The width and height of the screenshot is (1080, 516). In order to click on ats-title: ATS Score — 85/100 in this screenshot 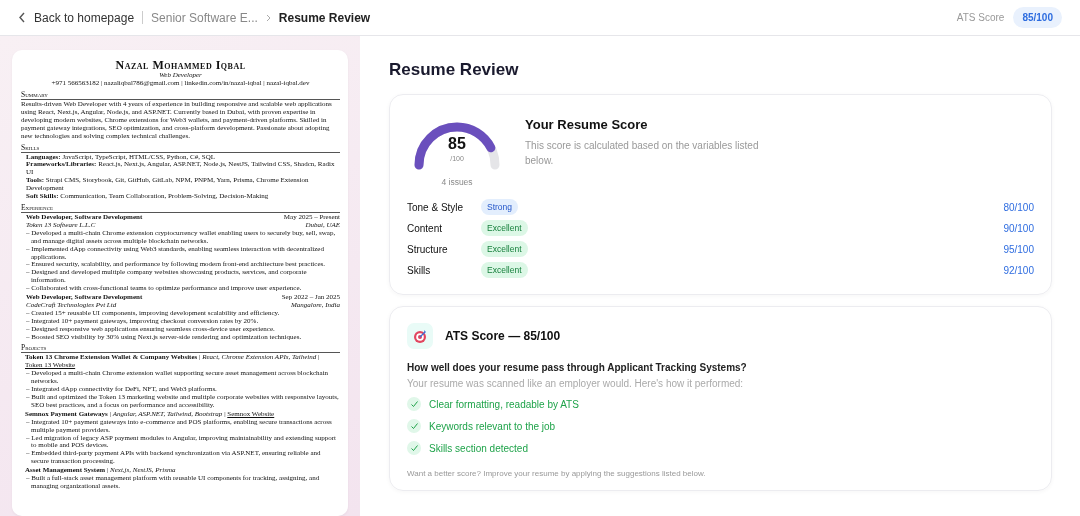, I will do `click(503, 336)`.